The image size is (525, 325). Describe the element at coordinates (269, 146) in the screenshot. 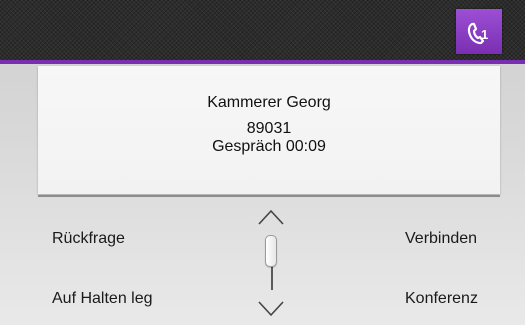

I see `call-status: Gespräch 00:09` at that location.